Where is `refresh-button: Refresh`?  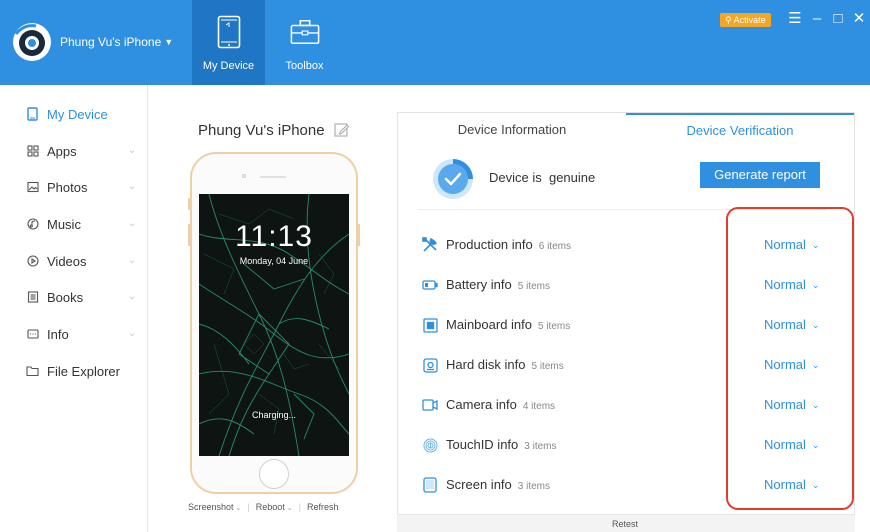 refresh-button: Refresh is located at coordinates (323, 507).